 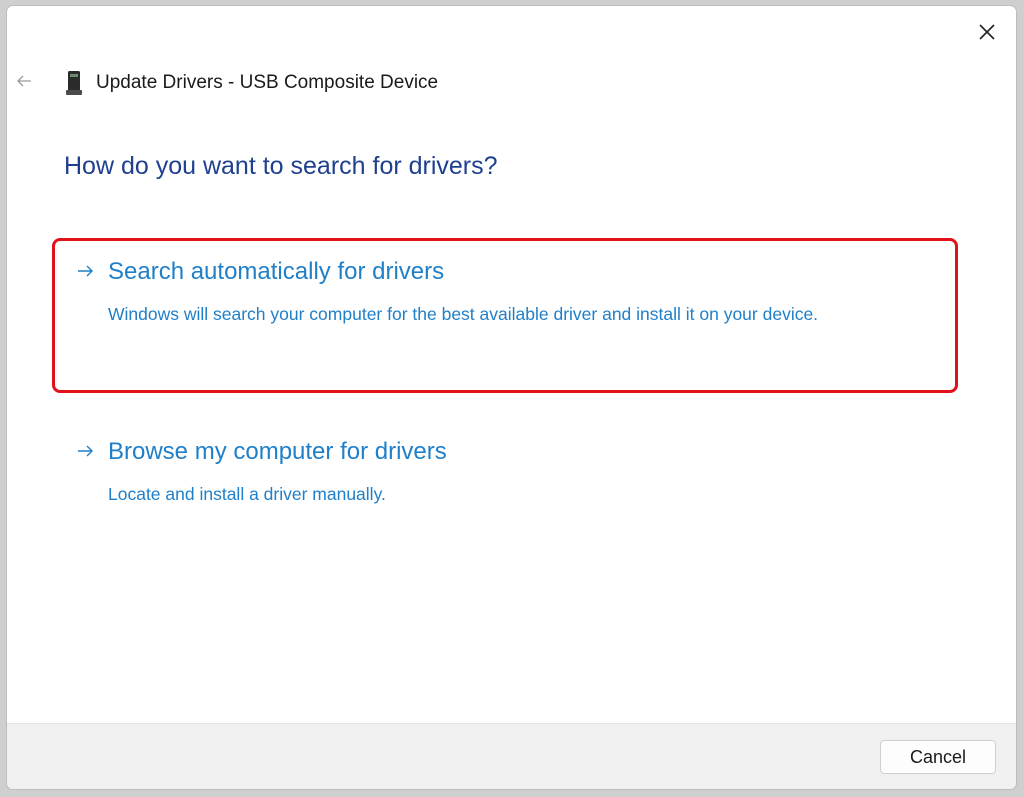 I want to click on back-arrow-icon, so click(x=24, y=81).